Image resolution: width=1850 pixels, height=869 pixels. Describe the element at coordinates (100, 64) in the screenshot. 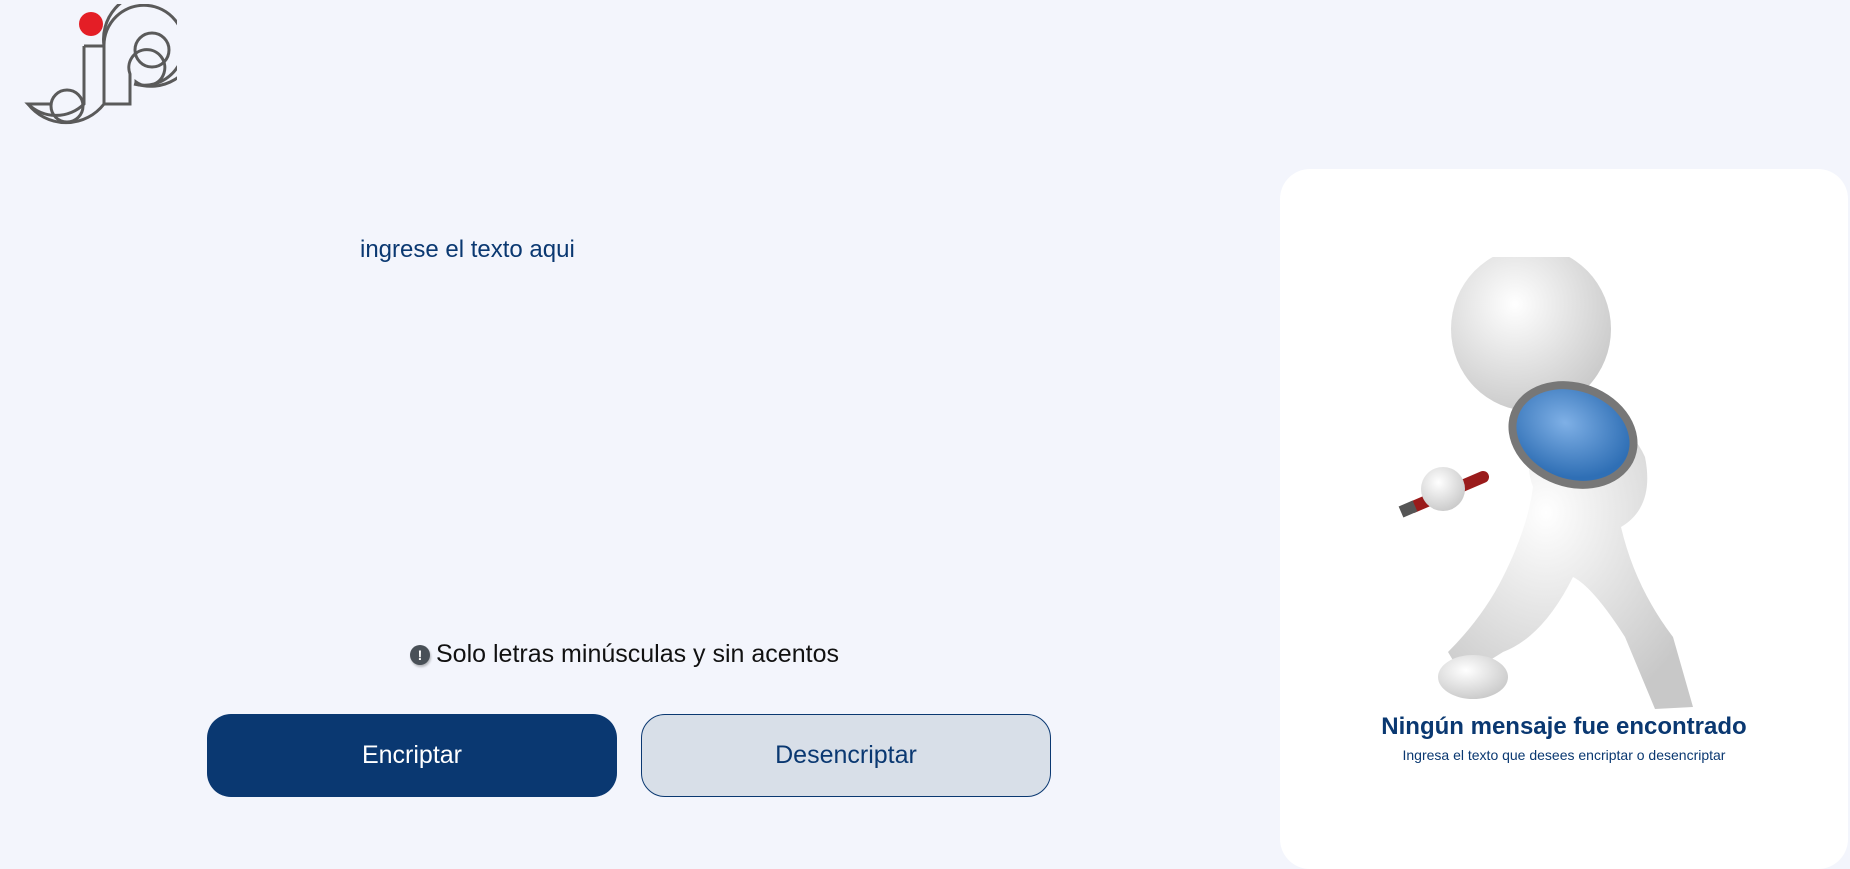

I see `jp-logo` at that location.